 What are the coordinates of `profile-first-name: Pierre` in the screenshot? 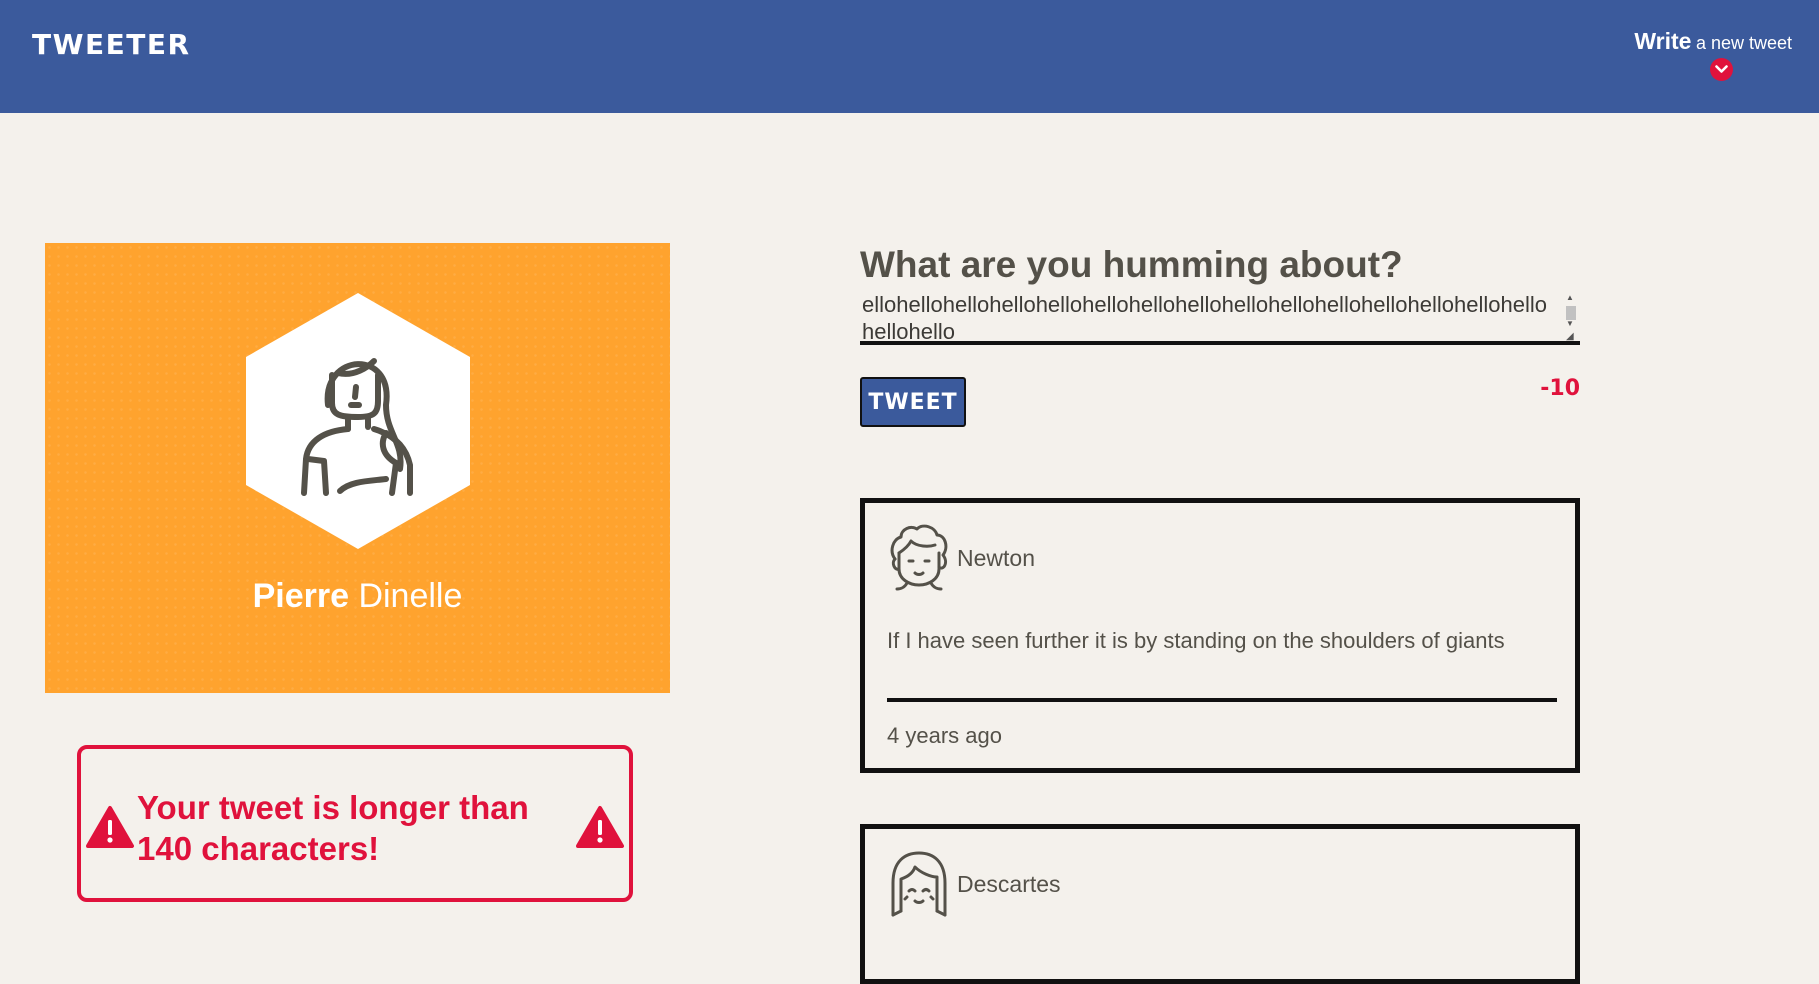 It's located at (300, 596).